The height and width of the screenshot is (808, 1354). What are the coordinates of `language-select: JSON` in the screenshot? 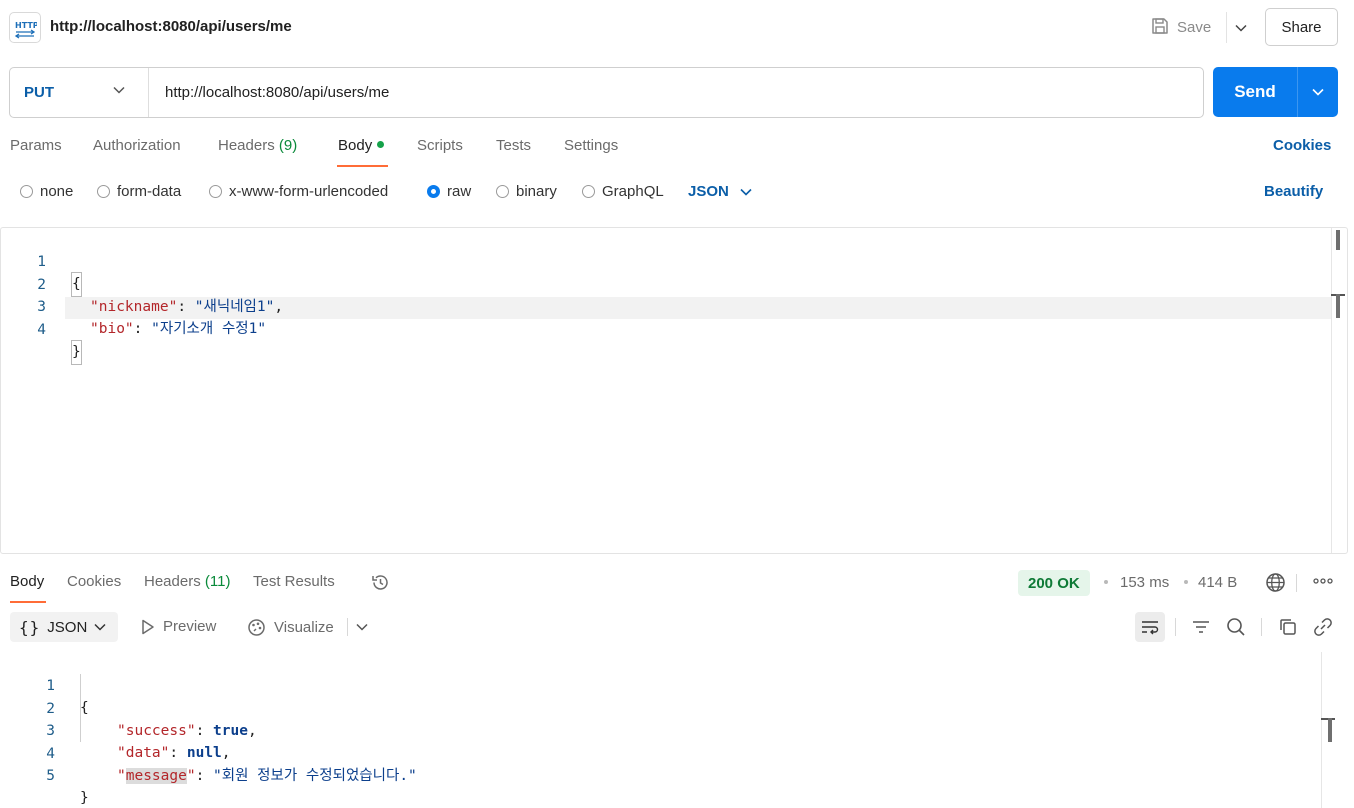 It's located at (720, 191).